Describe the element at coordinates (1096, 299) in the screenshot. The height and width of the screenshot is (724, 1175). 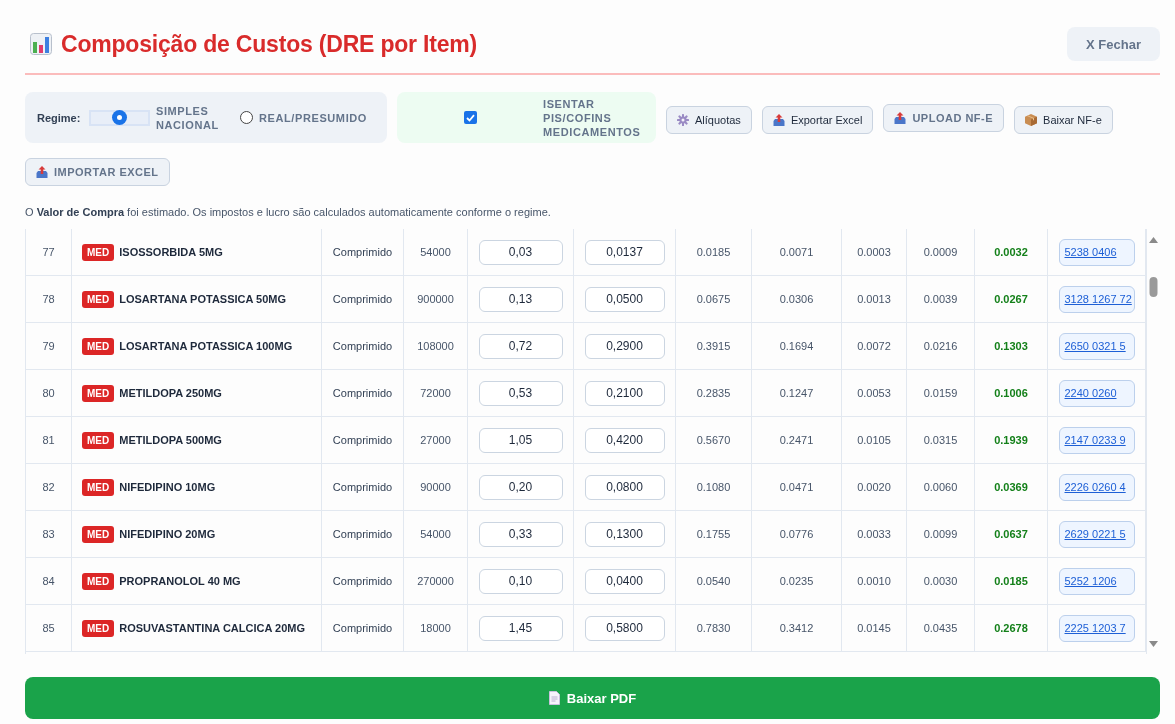
I see `link-button: 3128 1267 72` at that location.